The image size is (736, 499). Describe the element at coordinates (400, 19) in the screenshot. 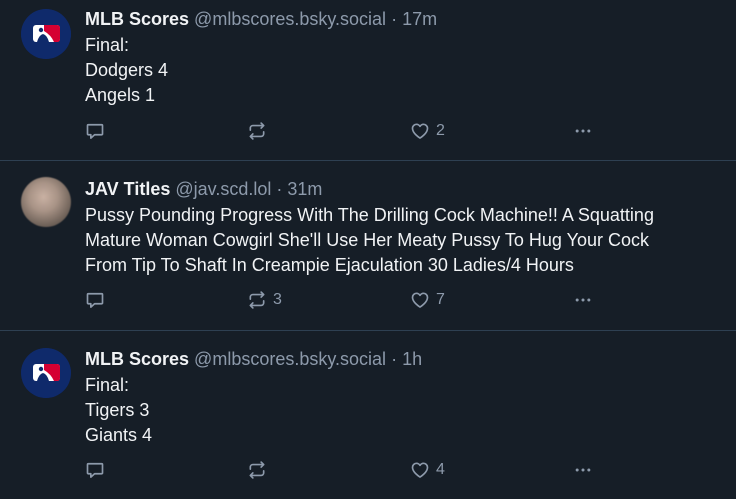

I see `post-meta: MLB Scores @mlbscores.bsky.social · 17m` at that location.